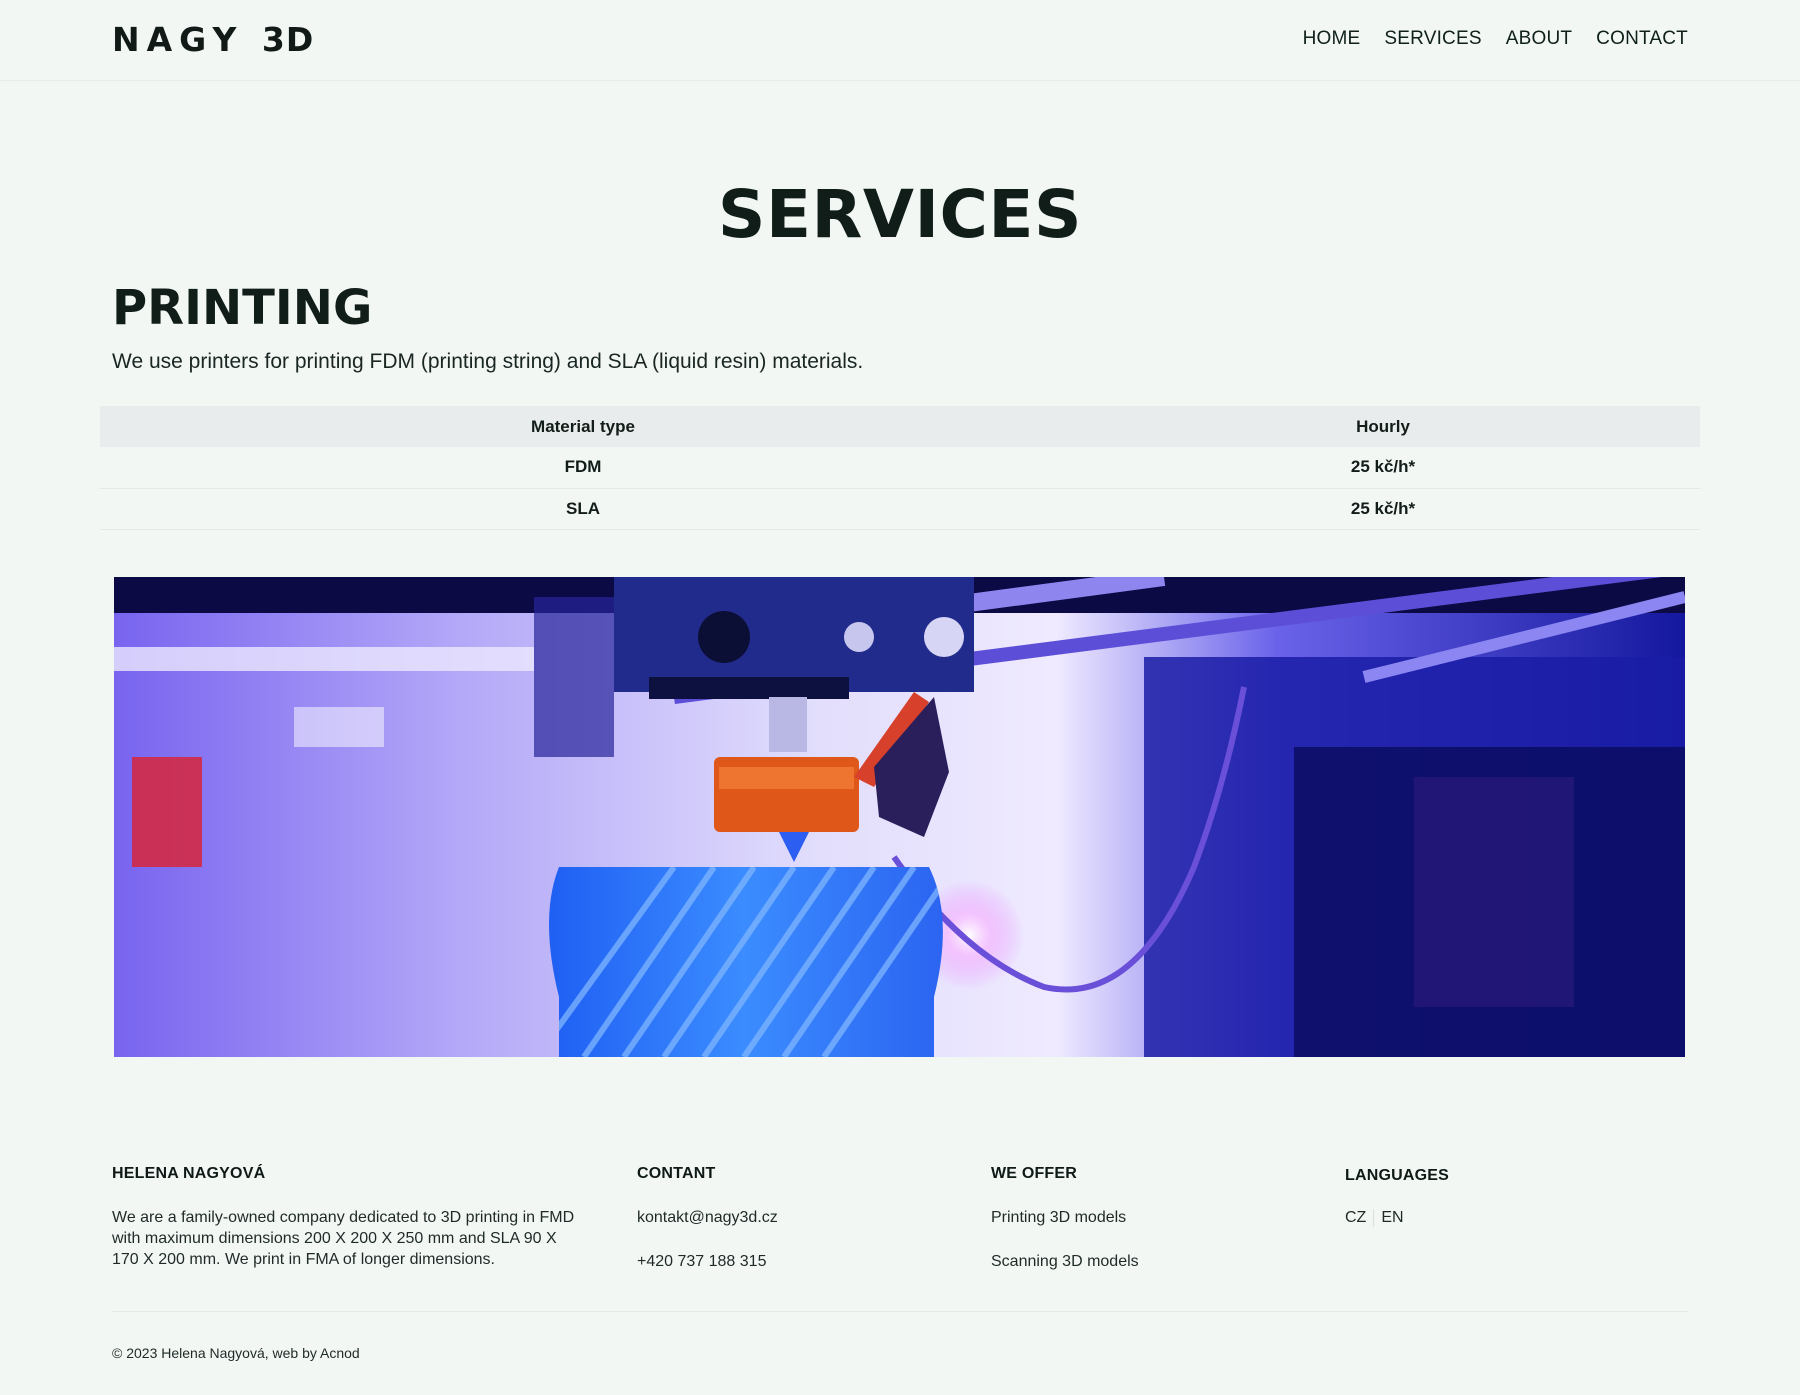 The image size is (1800, 1395). I want to click on nav-contact: CONTACT, so click(1642, 39).